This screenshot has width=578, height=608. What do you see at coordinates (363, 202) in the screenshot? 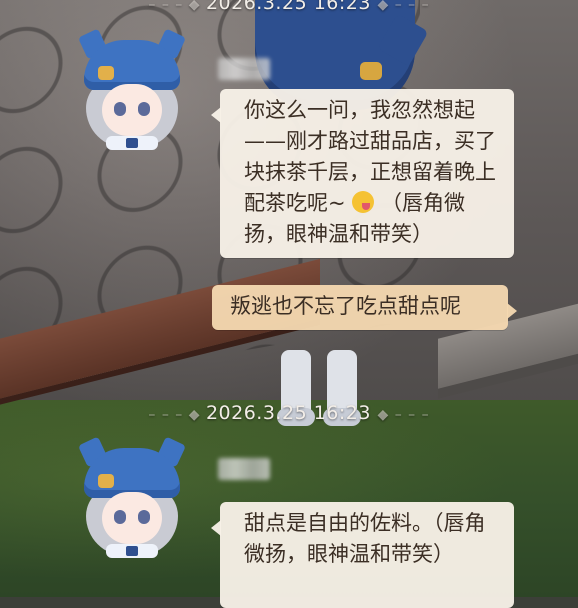
I see `yum-face-emoji-icon` at bounding box center [363, 202].